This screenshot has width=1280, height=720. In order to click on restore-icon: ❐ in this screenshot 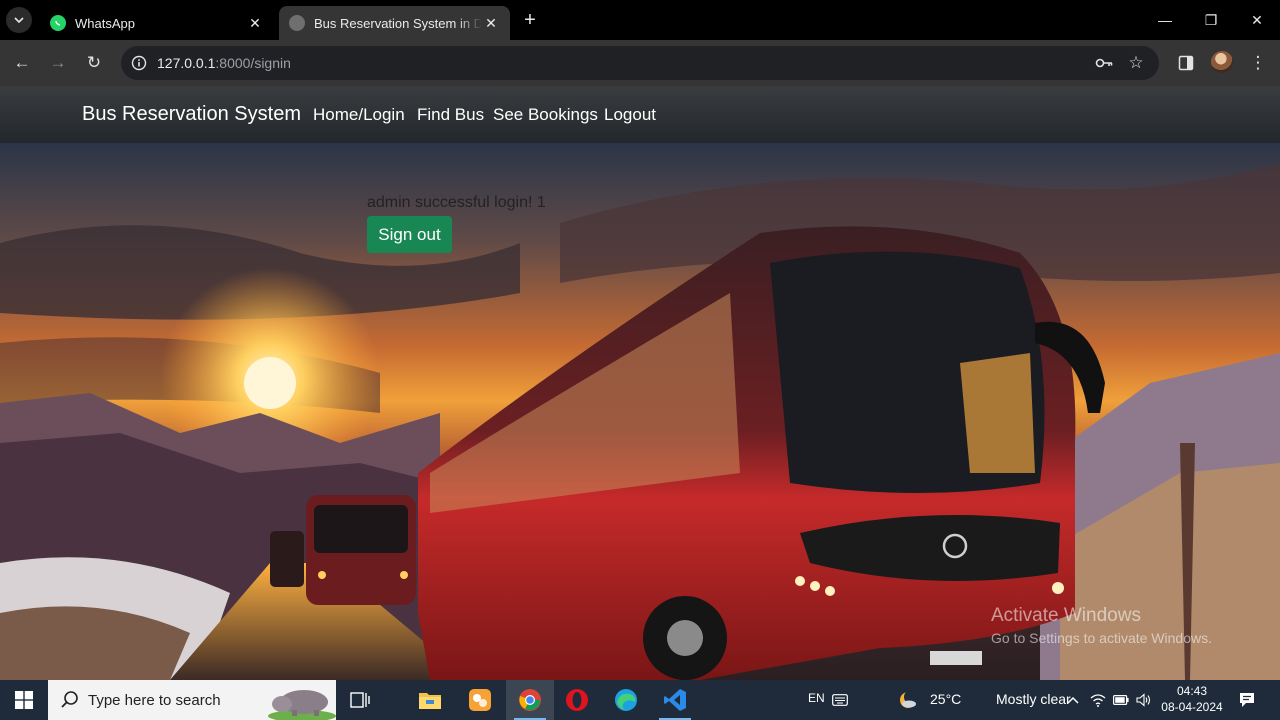, I will do `click(1211, 20)`.